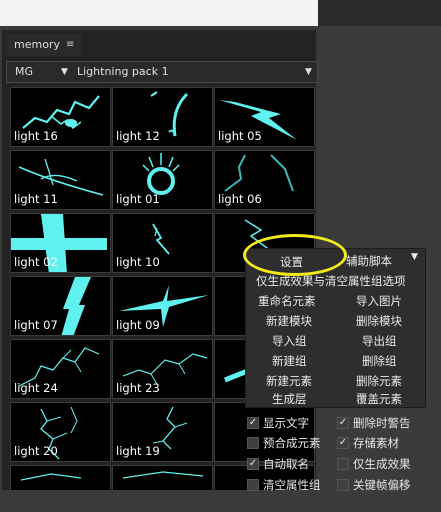 This screenshot has height=512, width=441. What do you see at coordinates (70, 45) in the screenshot?
I see `panel-menu-icon: ≡` at bounding box center [70, 45].